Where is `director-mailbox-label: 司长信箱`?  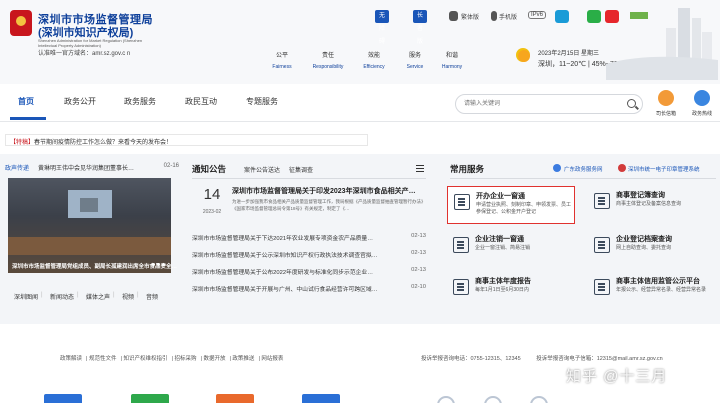
director-mailbox-label: 司长信箱 is located at coordinates (665, 114).